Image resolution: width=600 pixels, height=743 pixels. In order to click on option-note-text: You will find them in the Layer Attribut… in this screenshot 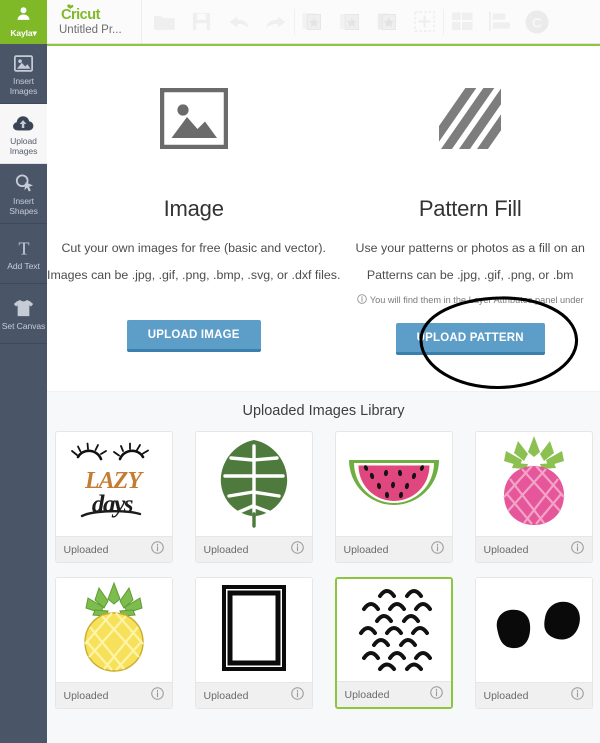, I will do `click(476, 300)`.